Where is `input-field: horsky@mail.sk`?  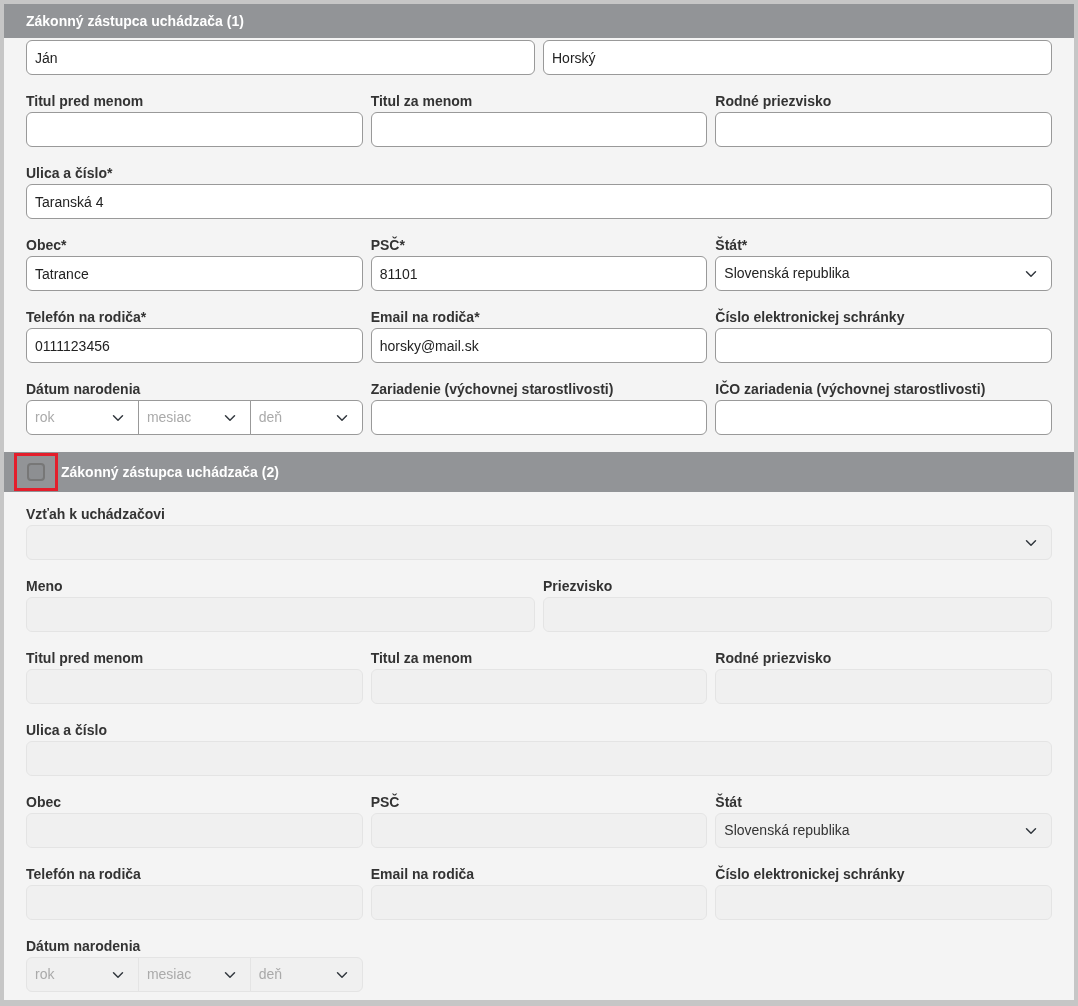
input-field: horsky@mail.sk is located at coordinates (539, 345).